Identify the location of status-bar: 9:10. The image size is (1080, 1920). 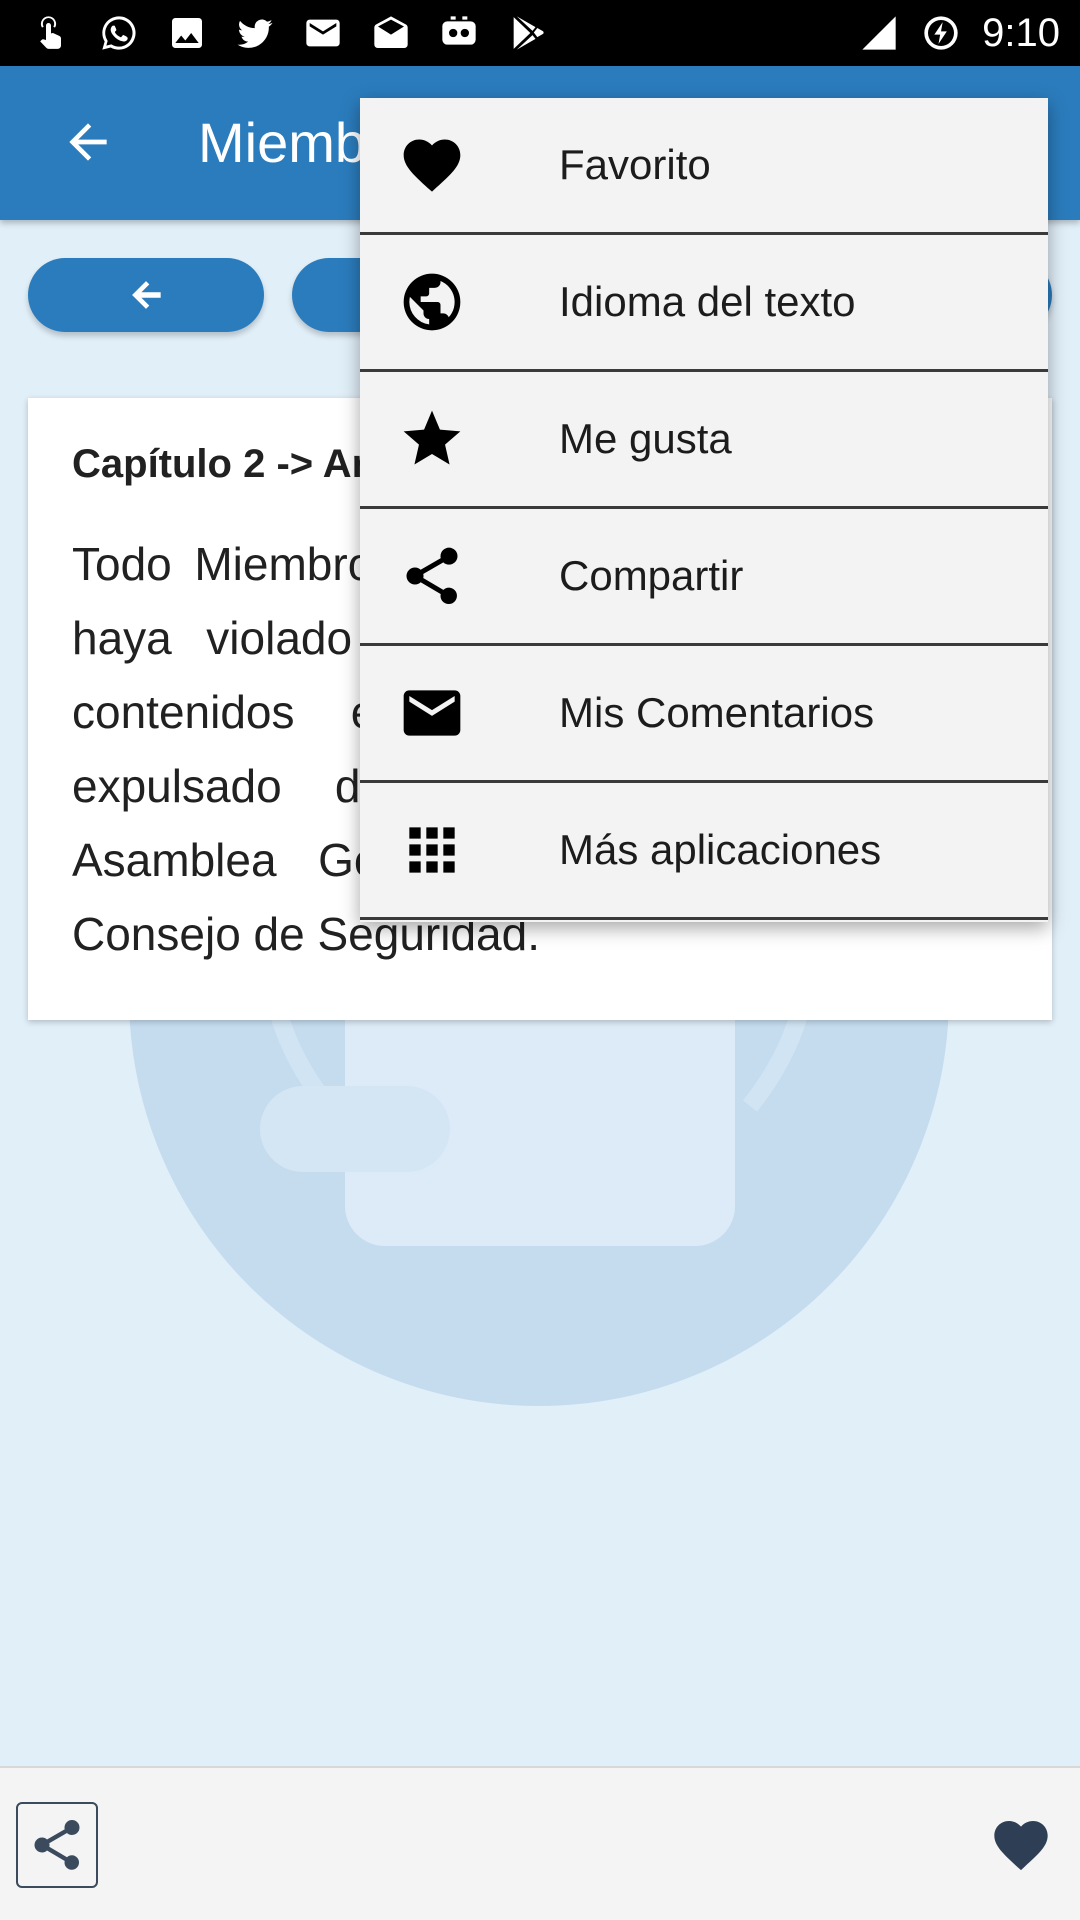
(540, 33).